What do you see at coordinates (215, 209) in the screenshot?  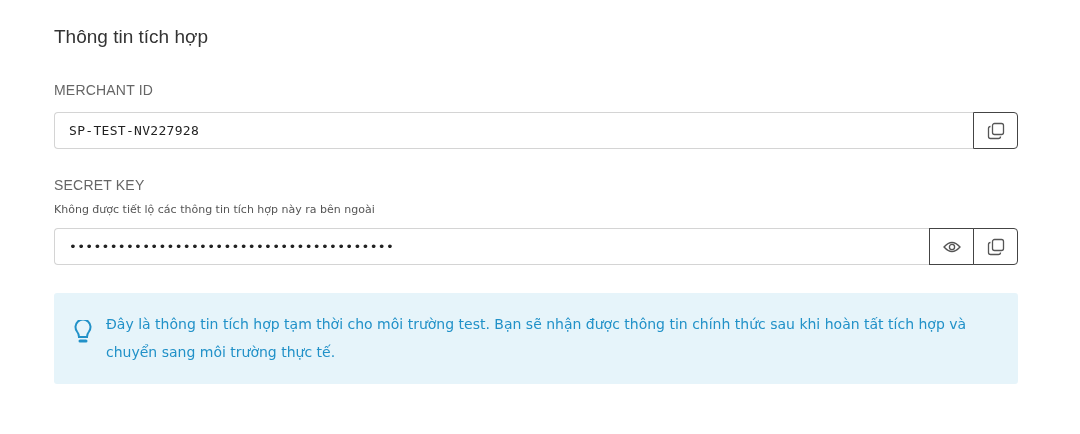 I see `hint-text: Không được tiết lộ các thông tin tích hợp này ra bên ngoài` at bounding box center [215, 209].